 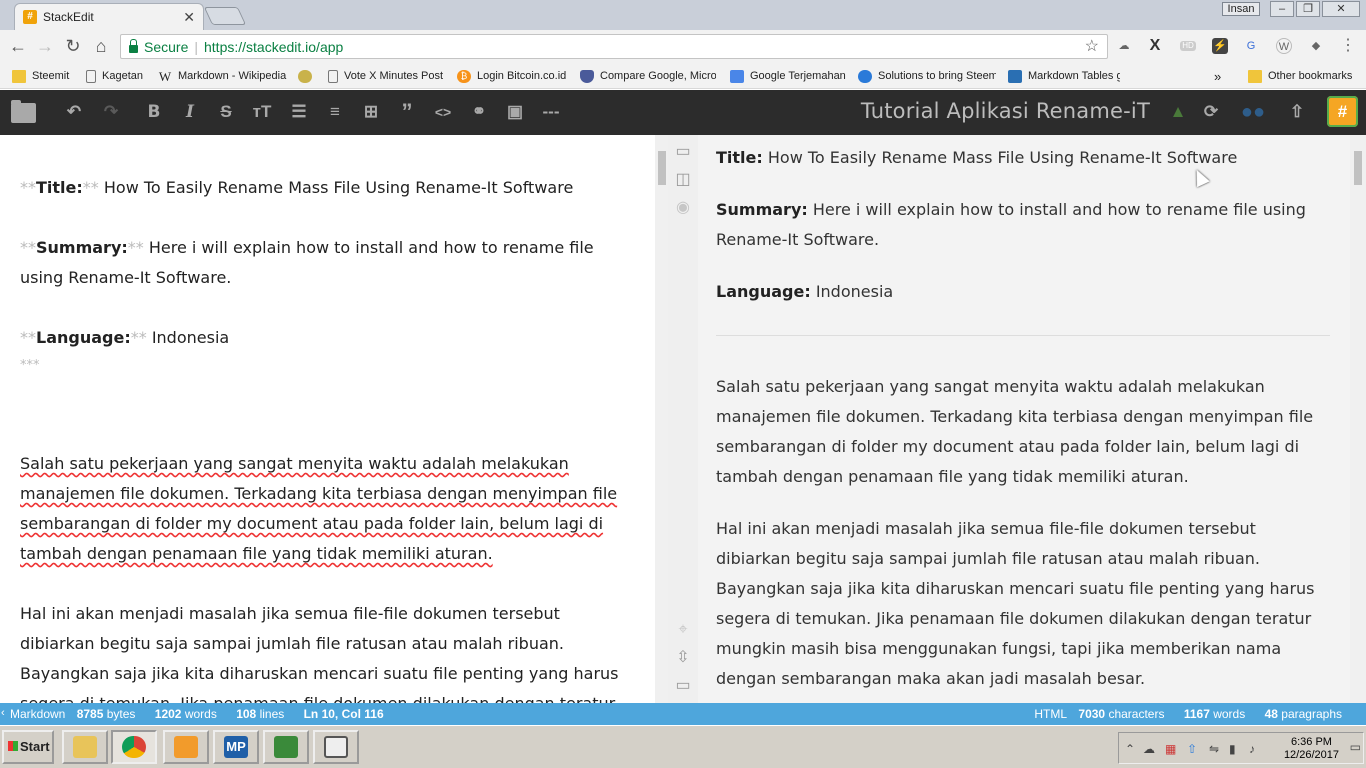 I want to click on italic-icon: I, so click(x=190, y=112).